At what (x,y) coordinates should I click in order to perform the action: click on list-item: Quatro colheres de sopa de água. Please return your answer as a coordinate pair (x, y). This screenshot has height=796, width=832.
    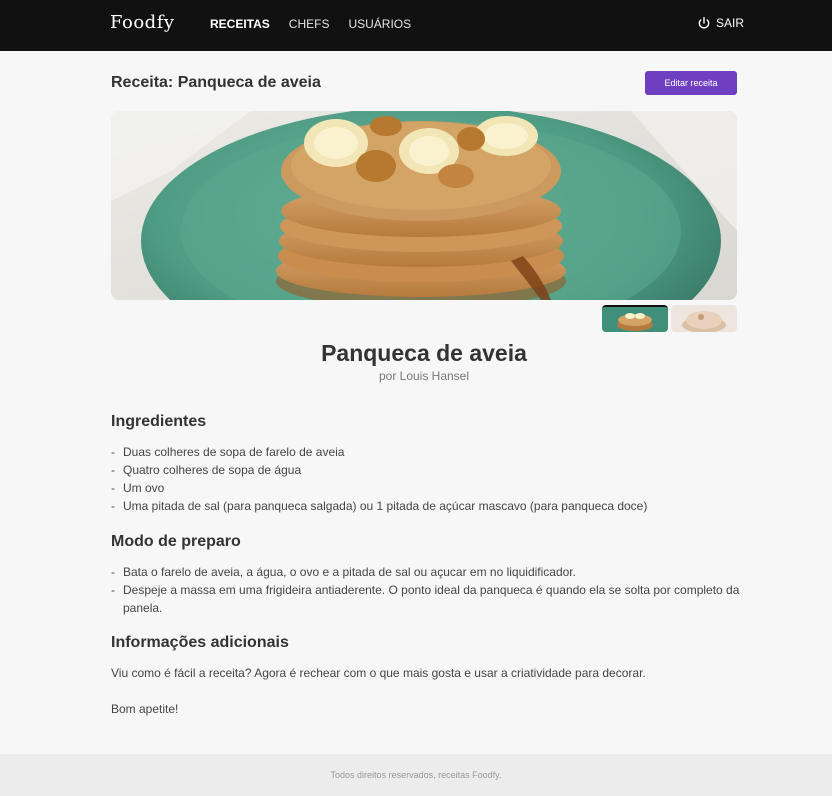
    Looking at the image, I should click on (426, 470).